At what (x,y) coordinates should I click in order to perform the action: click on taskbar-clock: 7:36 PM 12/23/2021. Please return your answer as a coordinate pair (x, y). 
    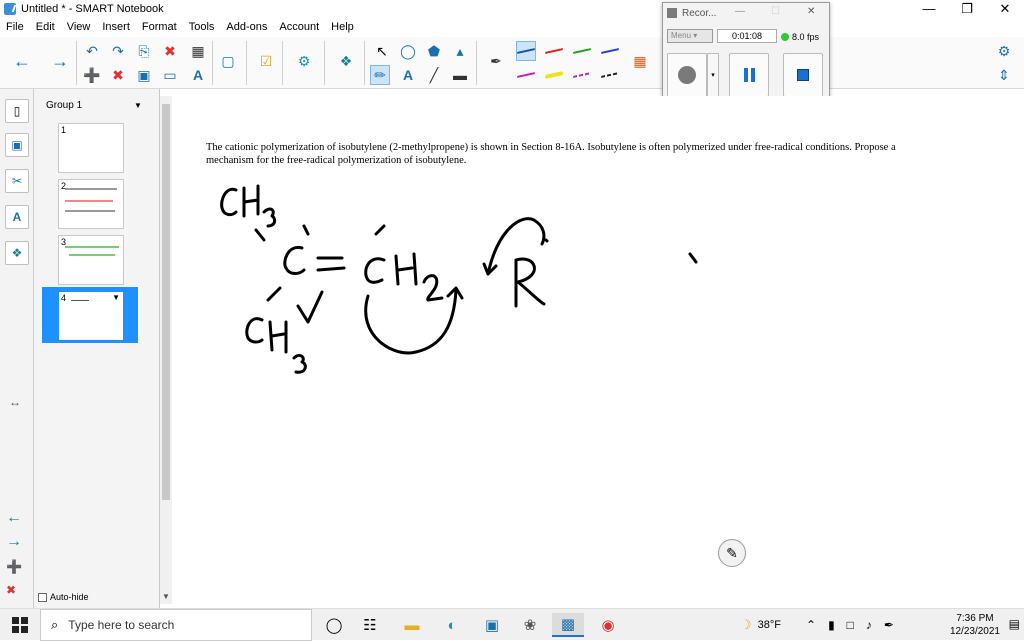
    Looking at the image, I should click on (975, 625).